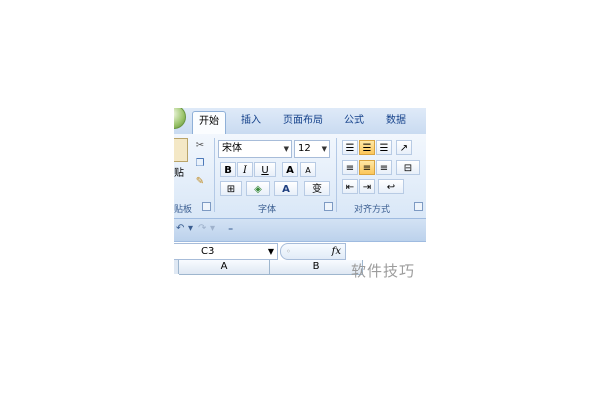  I want to click on font-size-value: 12, so click(304, 148).